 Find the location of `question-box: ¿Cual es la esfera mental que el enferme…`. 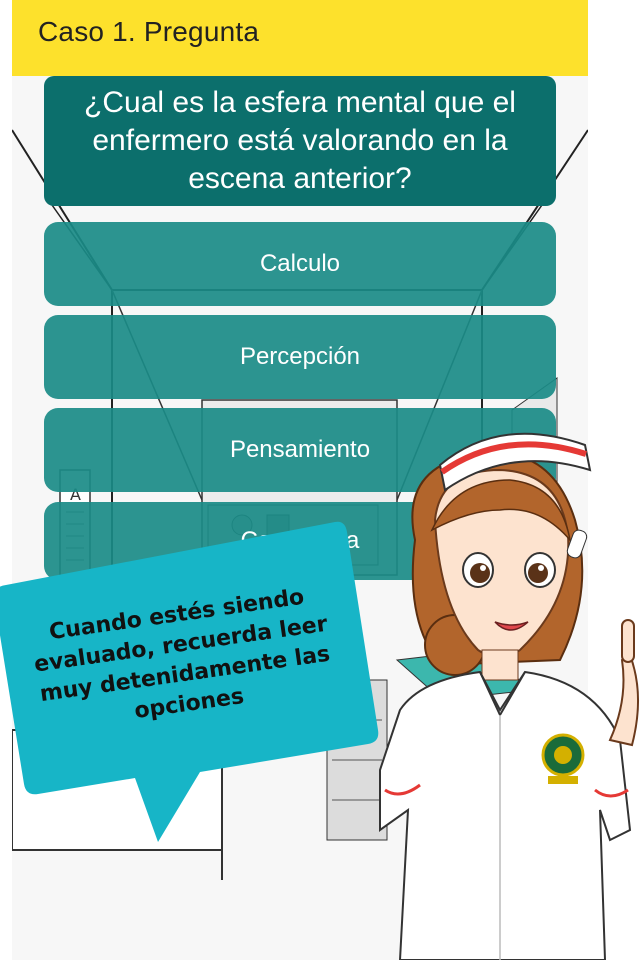

question-box: ¿Cual es la esfera mental que el enferme… is located at coordinates (300, 141).